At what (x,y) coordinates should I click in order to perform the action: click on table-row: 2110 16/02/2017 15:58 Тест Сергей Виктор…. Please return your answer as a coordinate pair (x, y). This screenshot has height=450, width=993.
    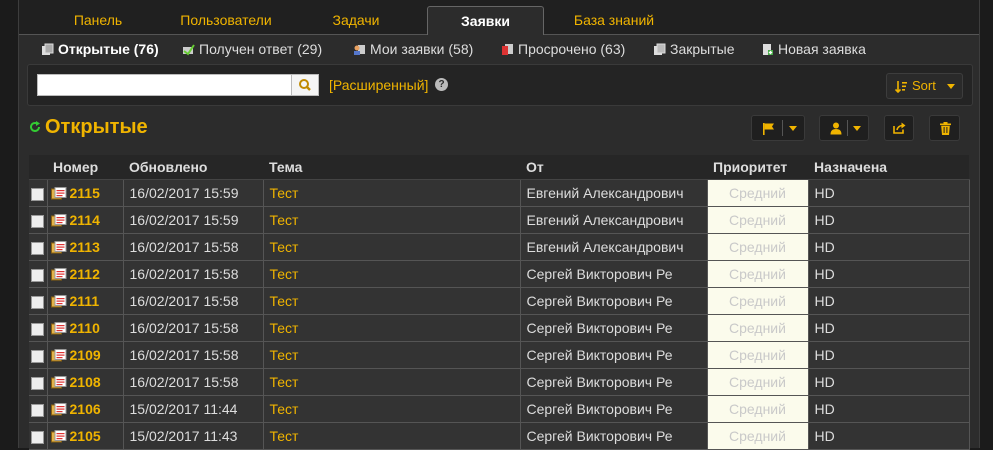
    Looking at the image, I should click on (499, 328).